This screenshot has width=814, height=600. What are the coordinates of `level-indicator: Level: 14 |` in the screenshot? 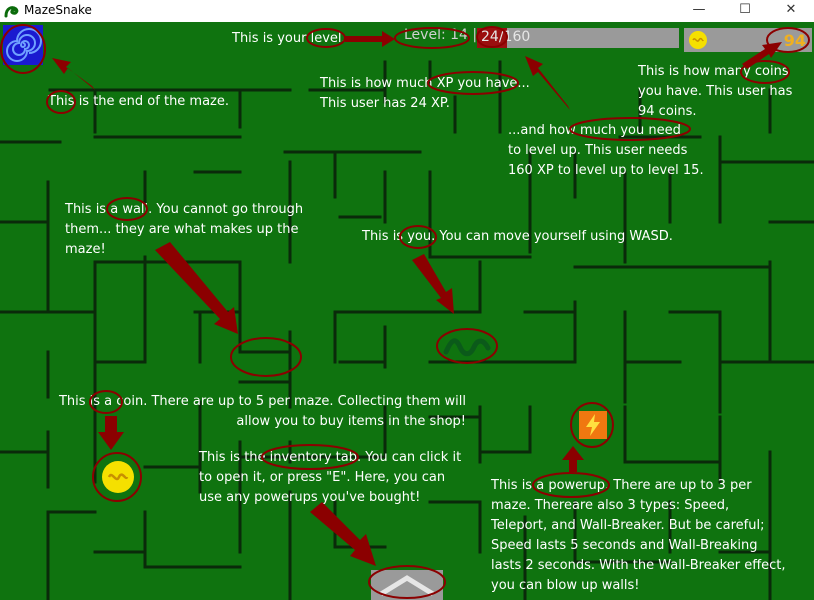 It's located at (441, 35).